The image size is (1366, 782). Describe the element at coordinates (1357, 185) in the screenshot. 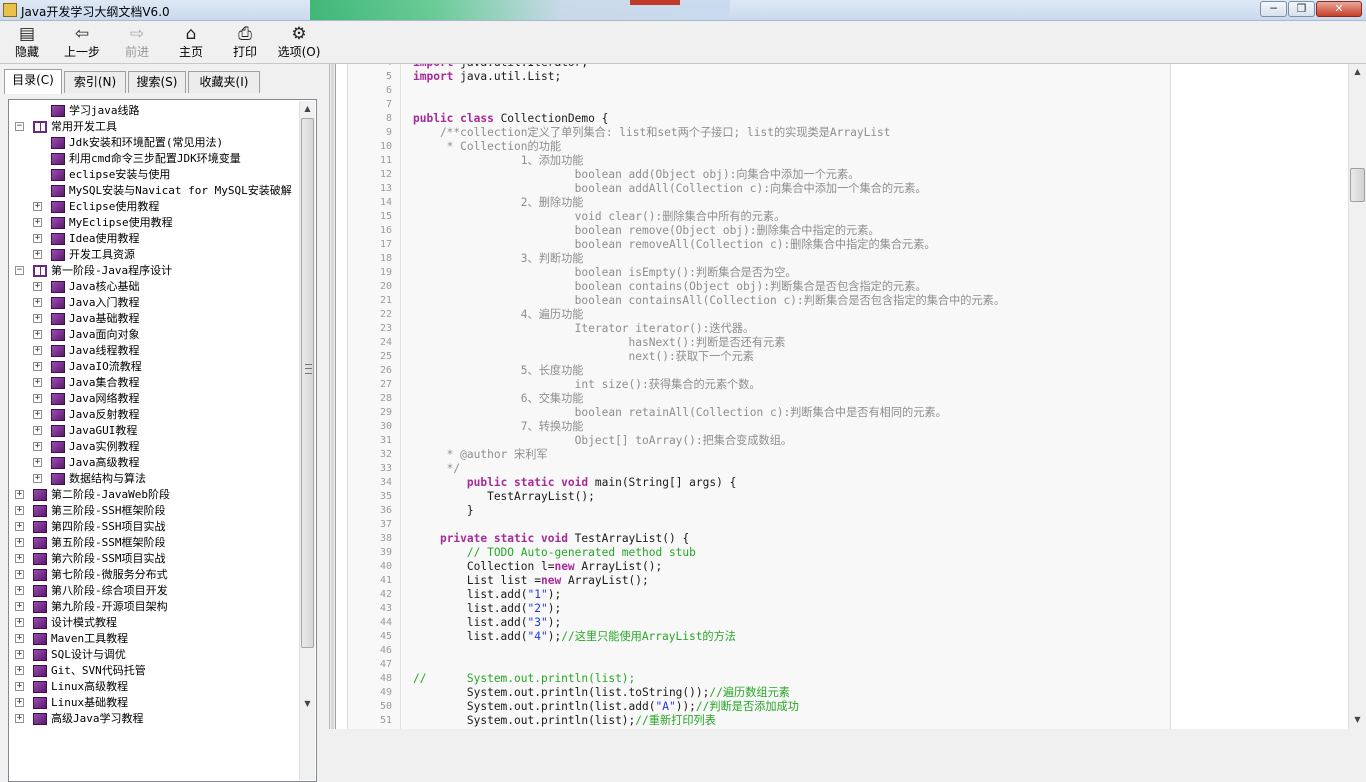

I see `content-scrollbar-thumb` at that location.